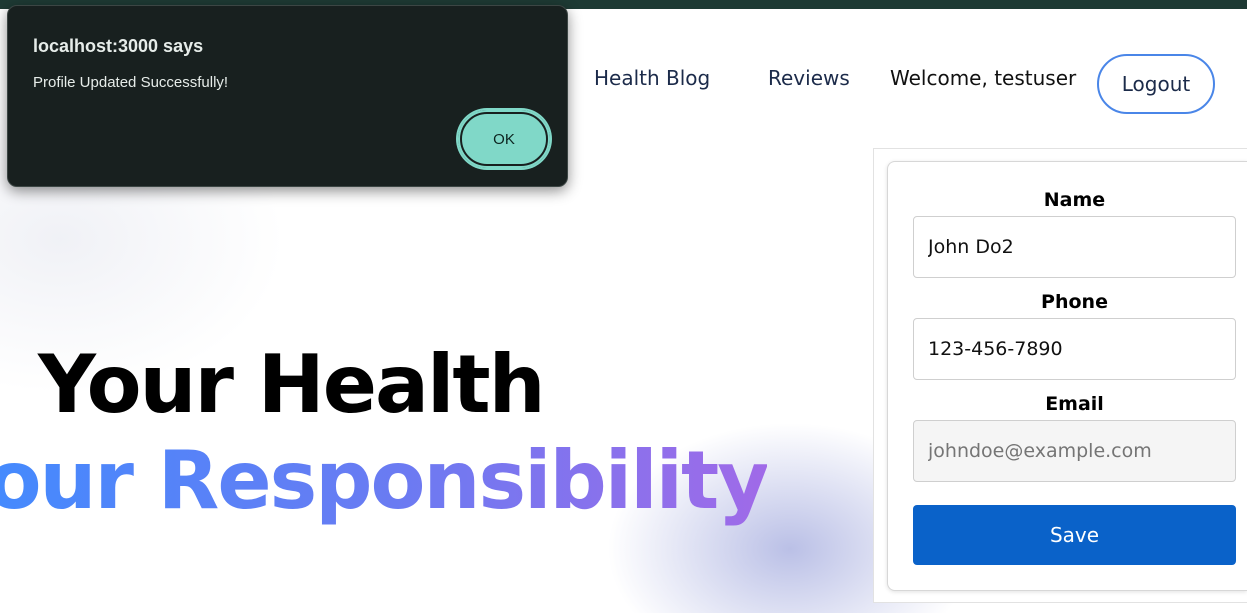 This screenshot has width=1247, height=613. What do you see at coordinates (131, 82) in the screenshot?
I see `dialog-message: Profile Updated Successfully!` at bounding box center [131, 82].